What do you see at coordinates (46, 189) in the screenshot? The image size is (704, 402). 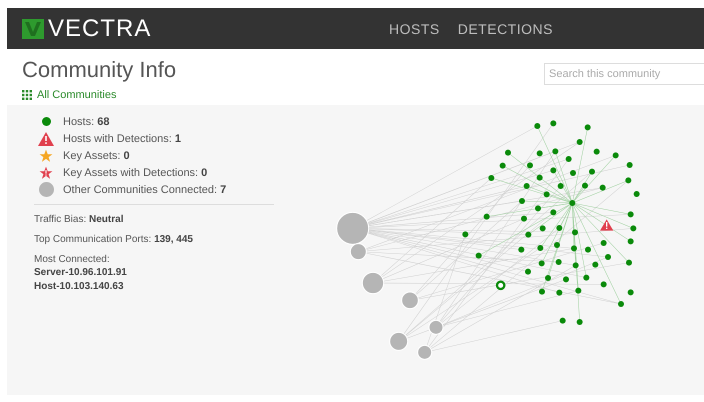 I see `community-circle-icon` at bounding box center [46, 189].